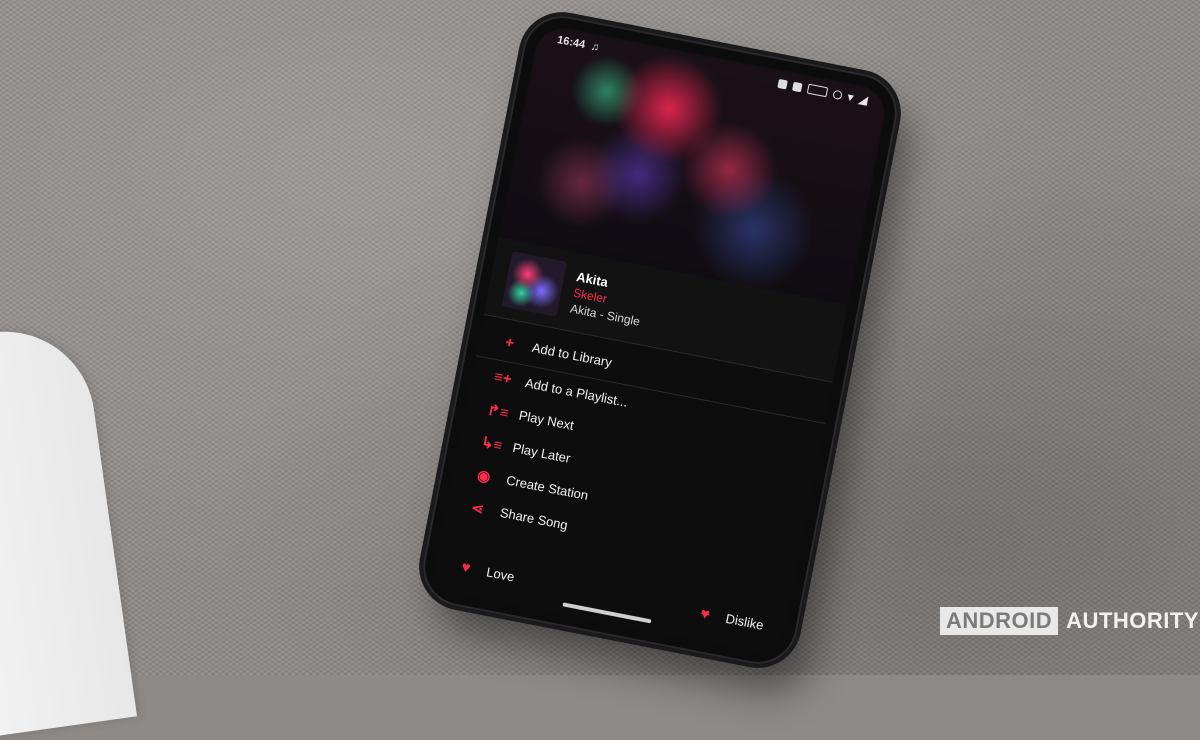  Describe the element at coordinates (705, 613) in the screenshot. I see `dislike-icon: ♥` at that location.